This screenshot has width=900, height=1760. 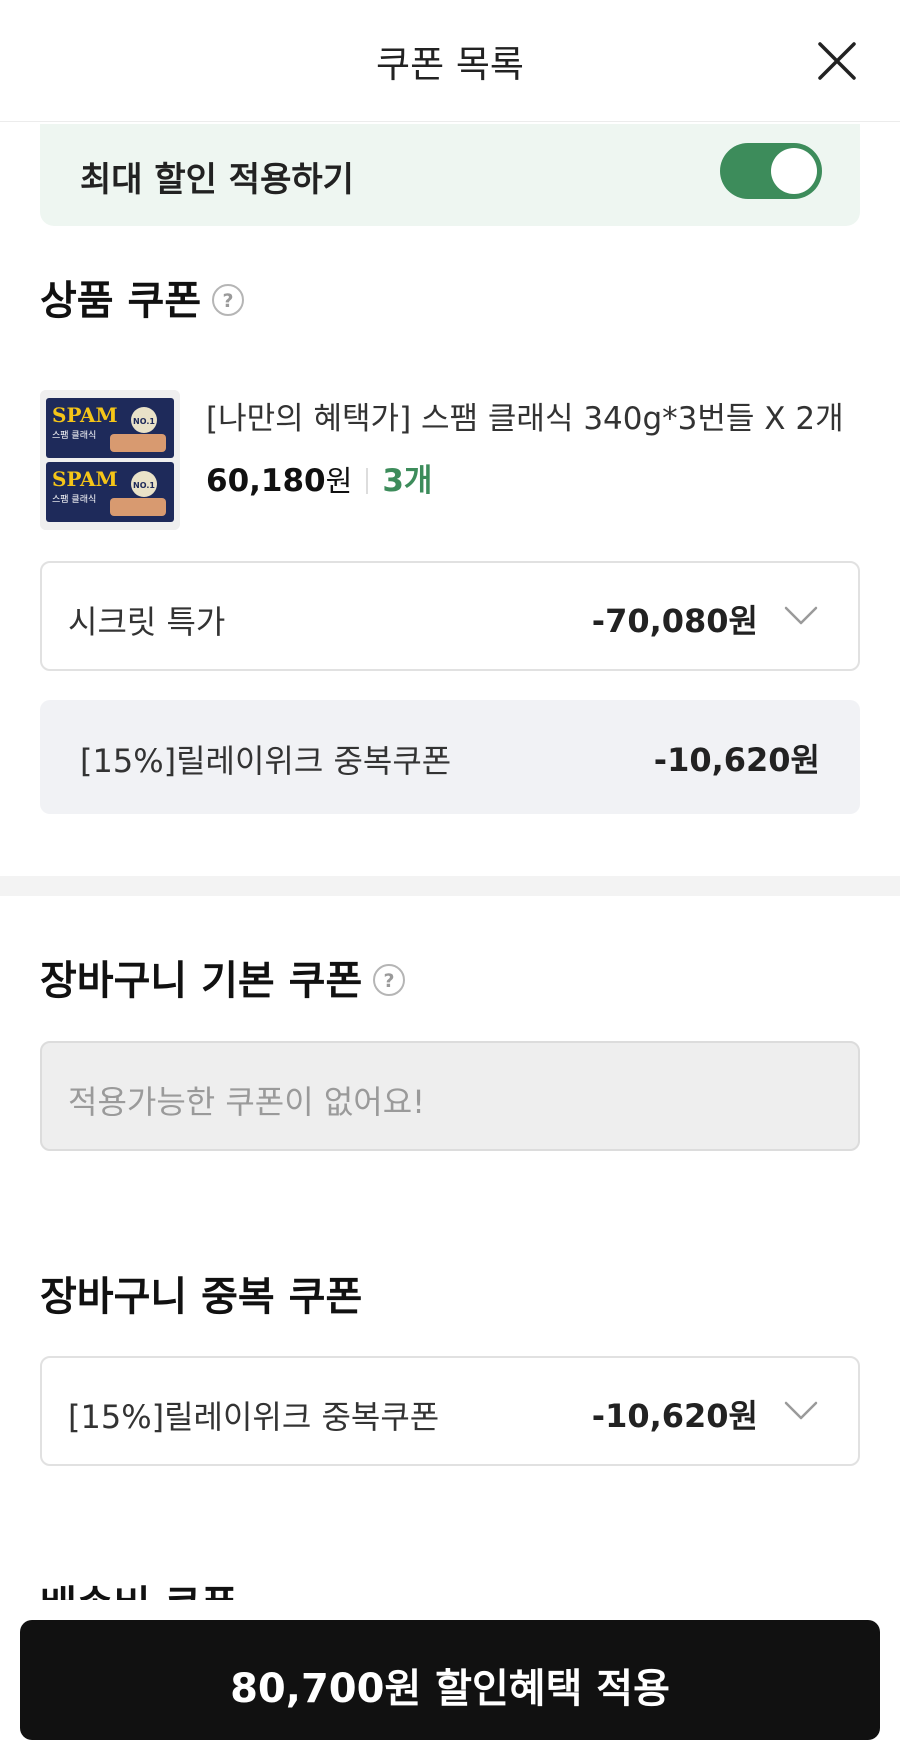 What do you see at coordinates (254, 1417) in the screenshot?
I see `coupon-select-label: [15%]릴레이위크 중복쿠폰` at bounding box center [254, 1417].